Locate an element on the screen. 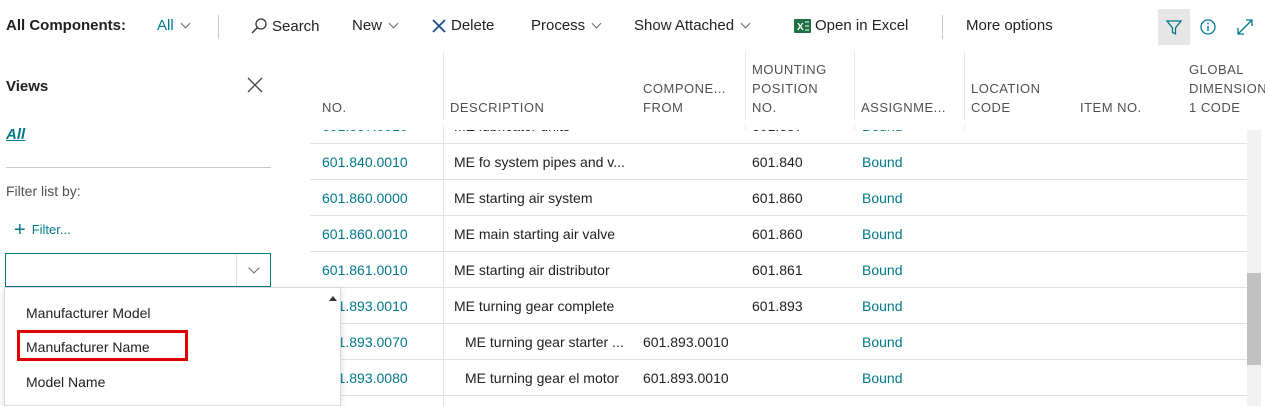 The width and height of the screenshot is (1265, 406). excel-icon: X is located at coordinates (802, 25).